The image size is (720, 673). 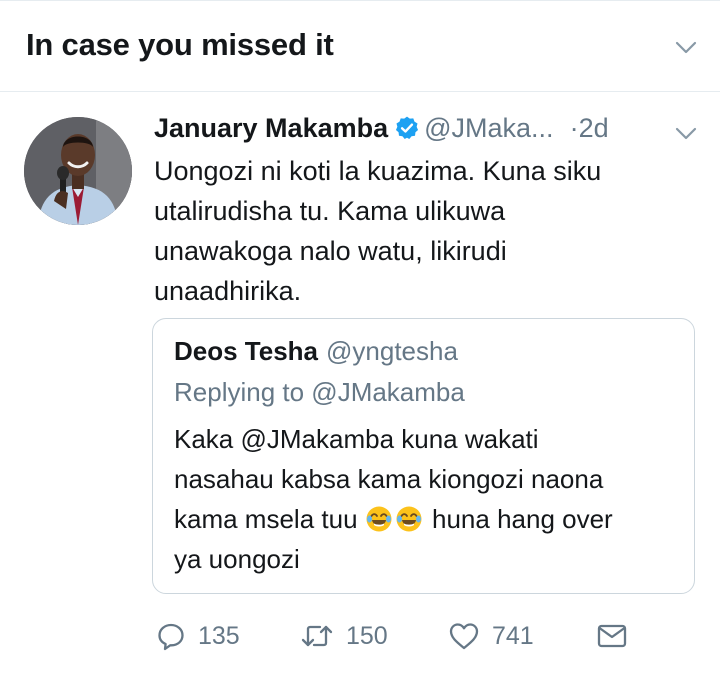 I want to click on author-name: January Makamba, so click(x=271, y=128).